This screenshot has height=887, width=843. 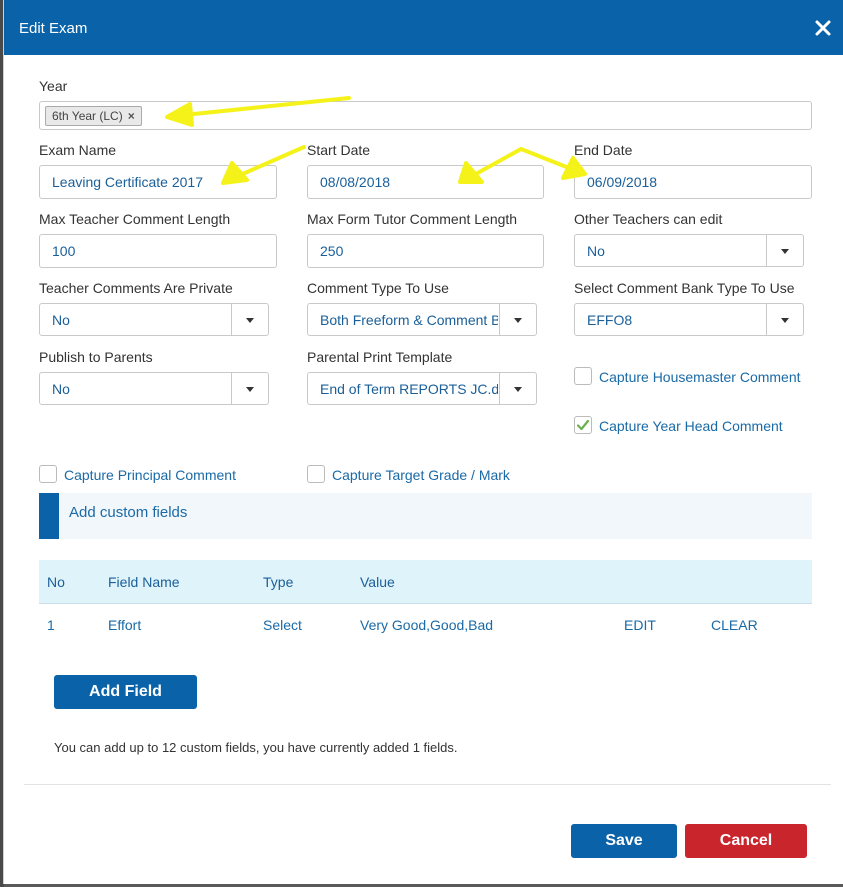 I want to click on comment-type-label: Comment Type To Use, so click(x=378, y=288).